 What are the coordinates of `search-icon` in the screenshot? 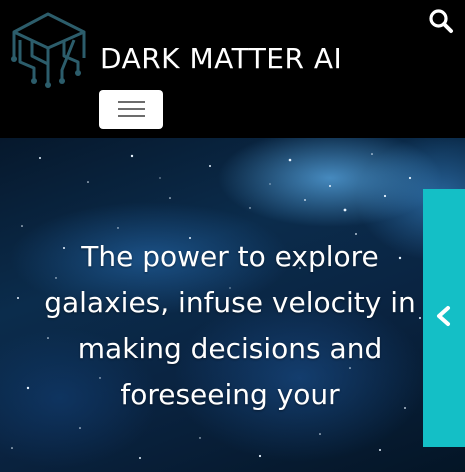 It's located at (441, 21).